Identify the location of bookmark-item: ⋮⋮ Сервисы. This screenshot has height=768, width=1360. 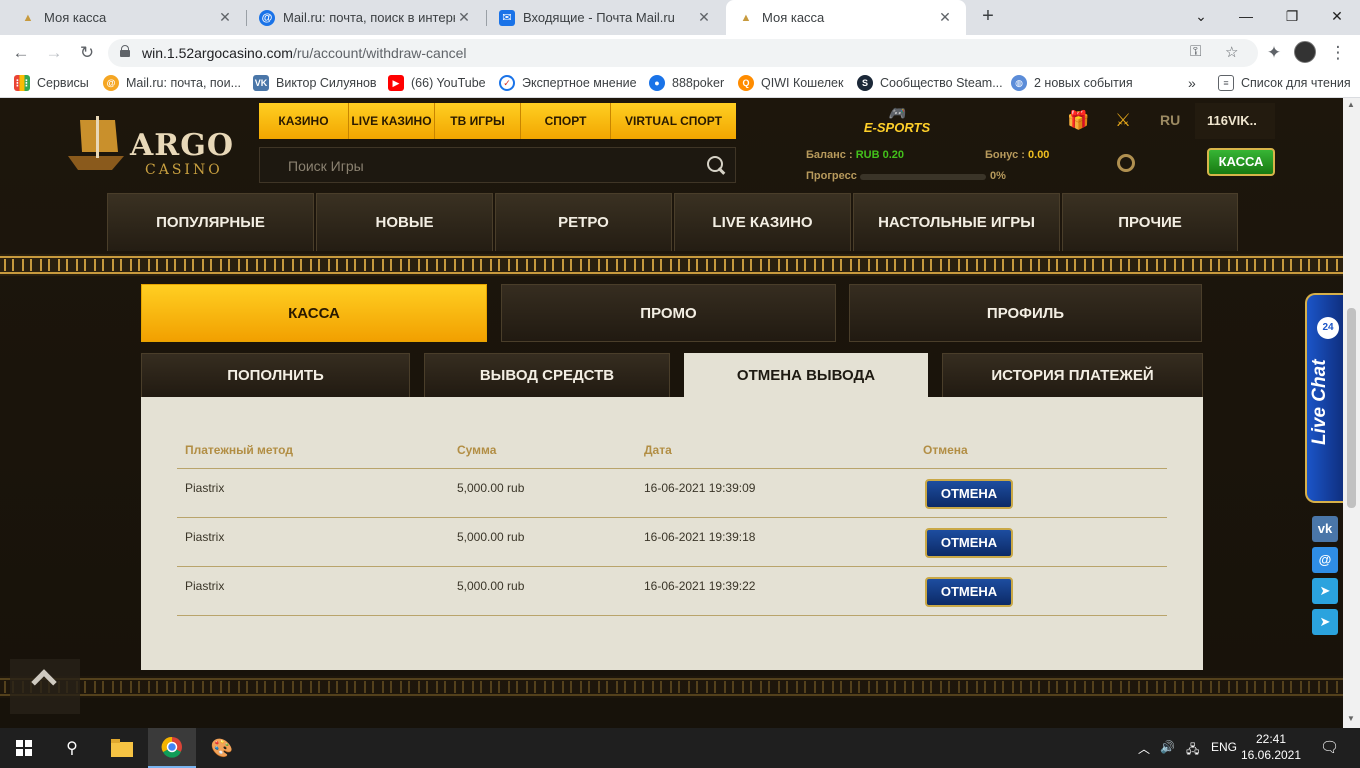
(51, 83).